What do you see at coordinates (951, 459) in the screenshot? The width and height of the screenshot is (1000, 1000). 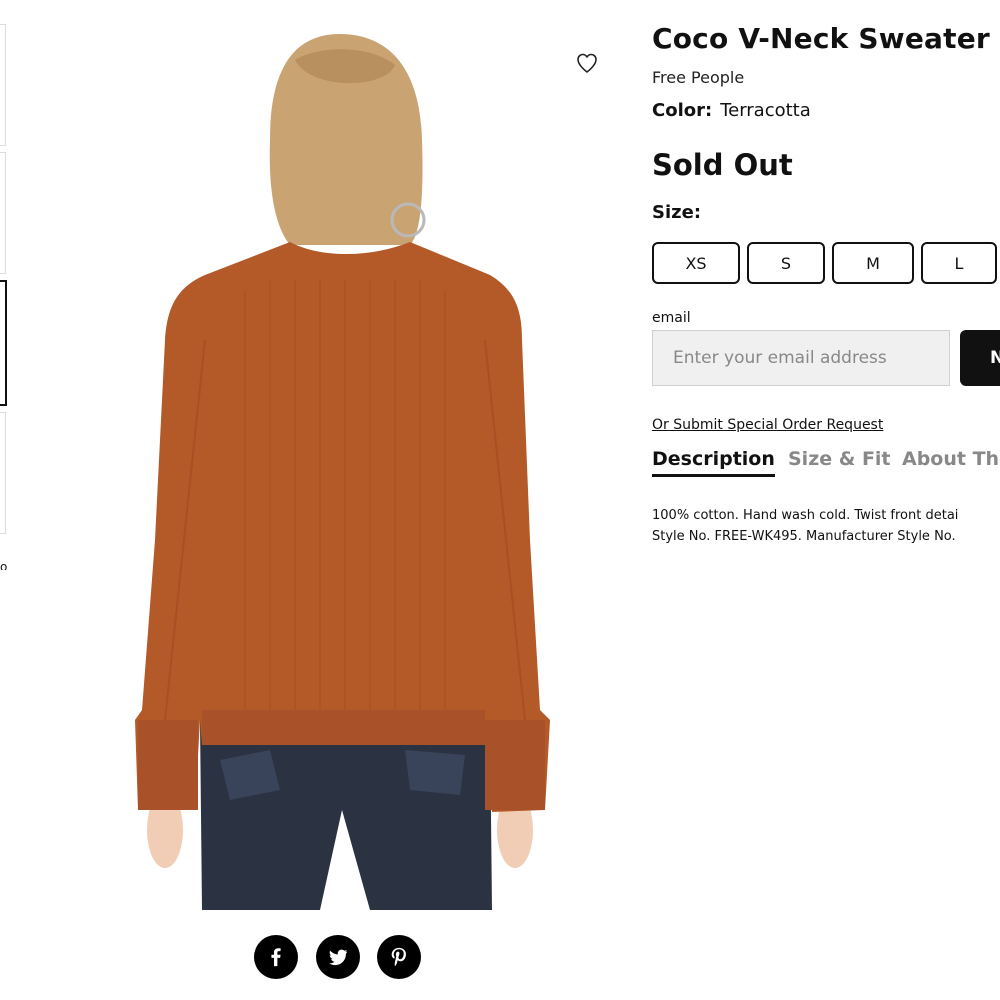 I see `tab-about-the-brand: About The` at bounding box center [951, 459].